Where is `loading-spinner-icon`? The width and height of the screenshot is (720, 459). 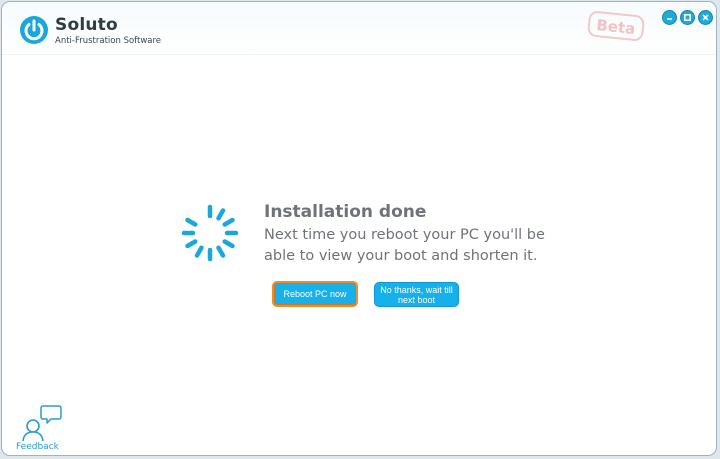
loading-spinner-icon is located at coordinates (210, 233).